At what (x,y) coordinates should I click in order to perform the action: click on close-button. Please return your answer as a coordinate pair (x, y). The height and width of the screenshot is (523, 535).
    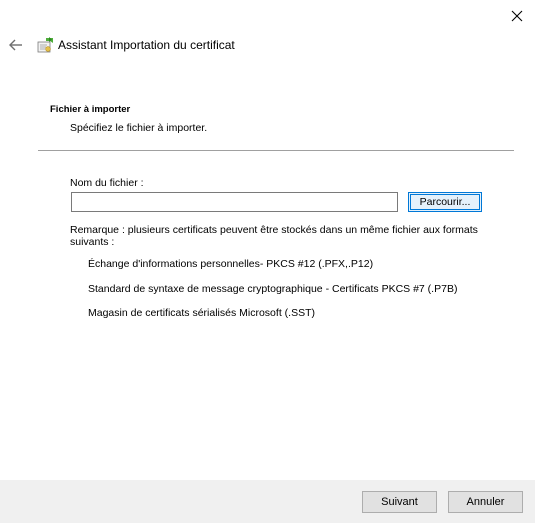
    Looking at the image, I should click on (517, 16).